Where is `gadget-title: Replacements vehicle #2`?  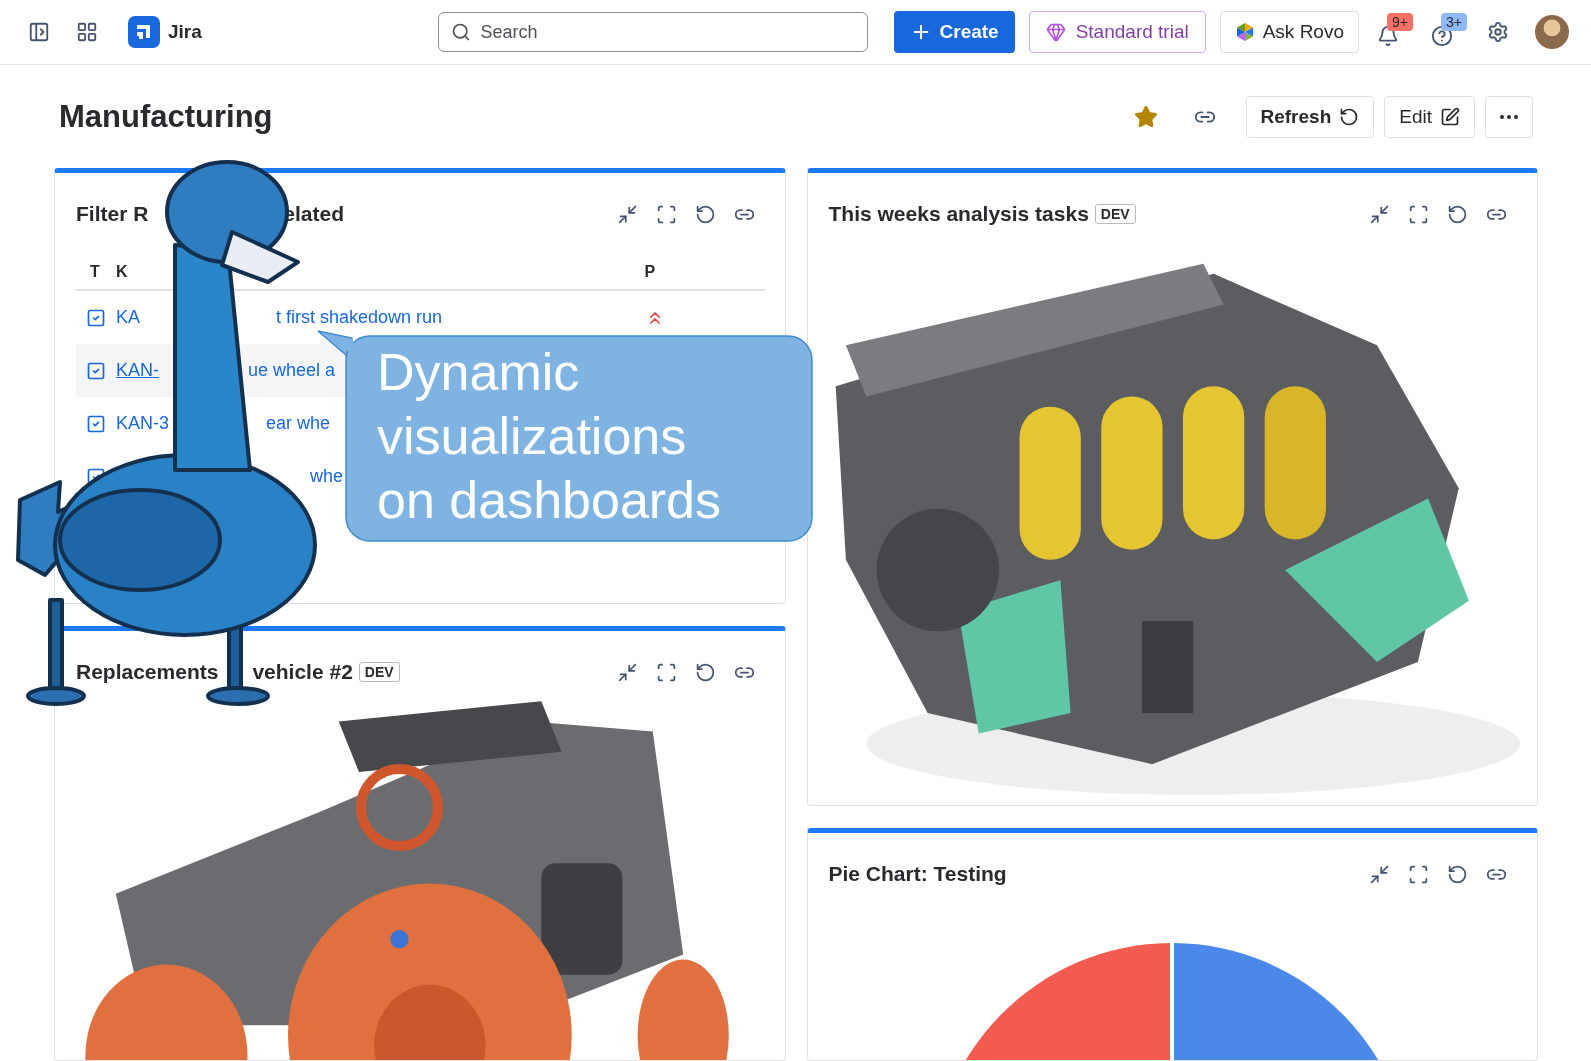 gadget-title: Replacements vehicle #2 is located at coordinates (214, 672).